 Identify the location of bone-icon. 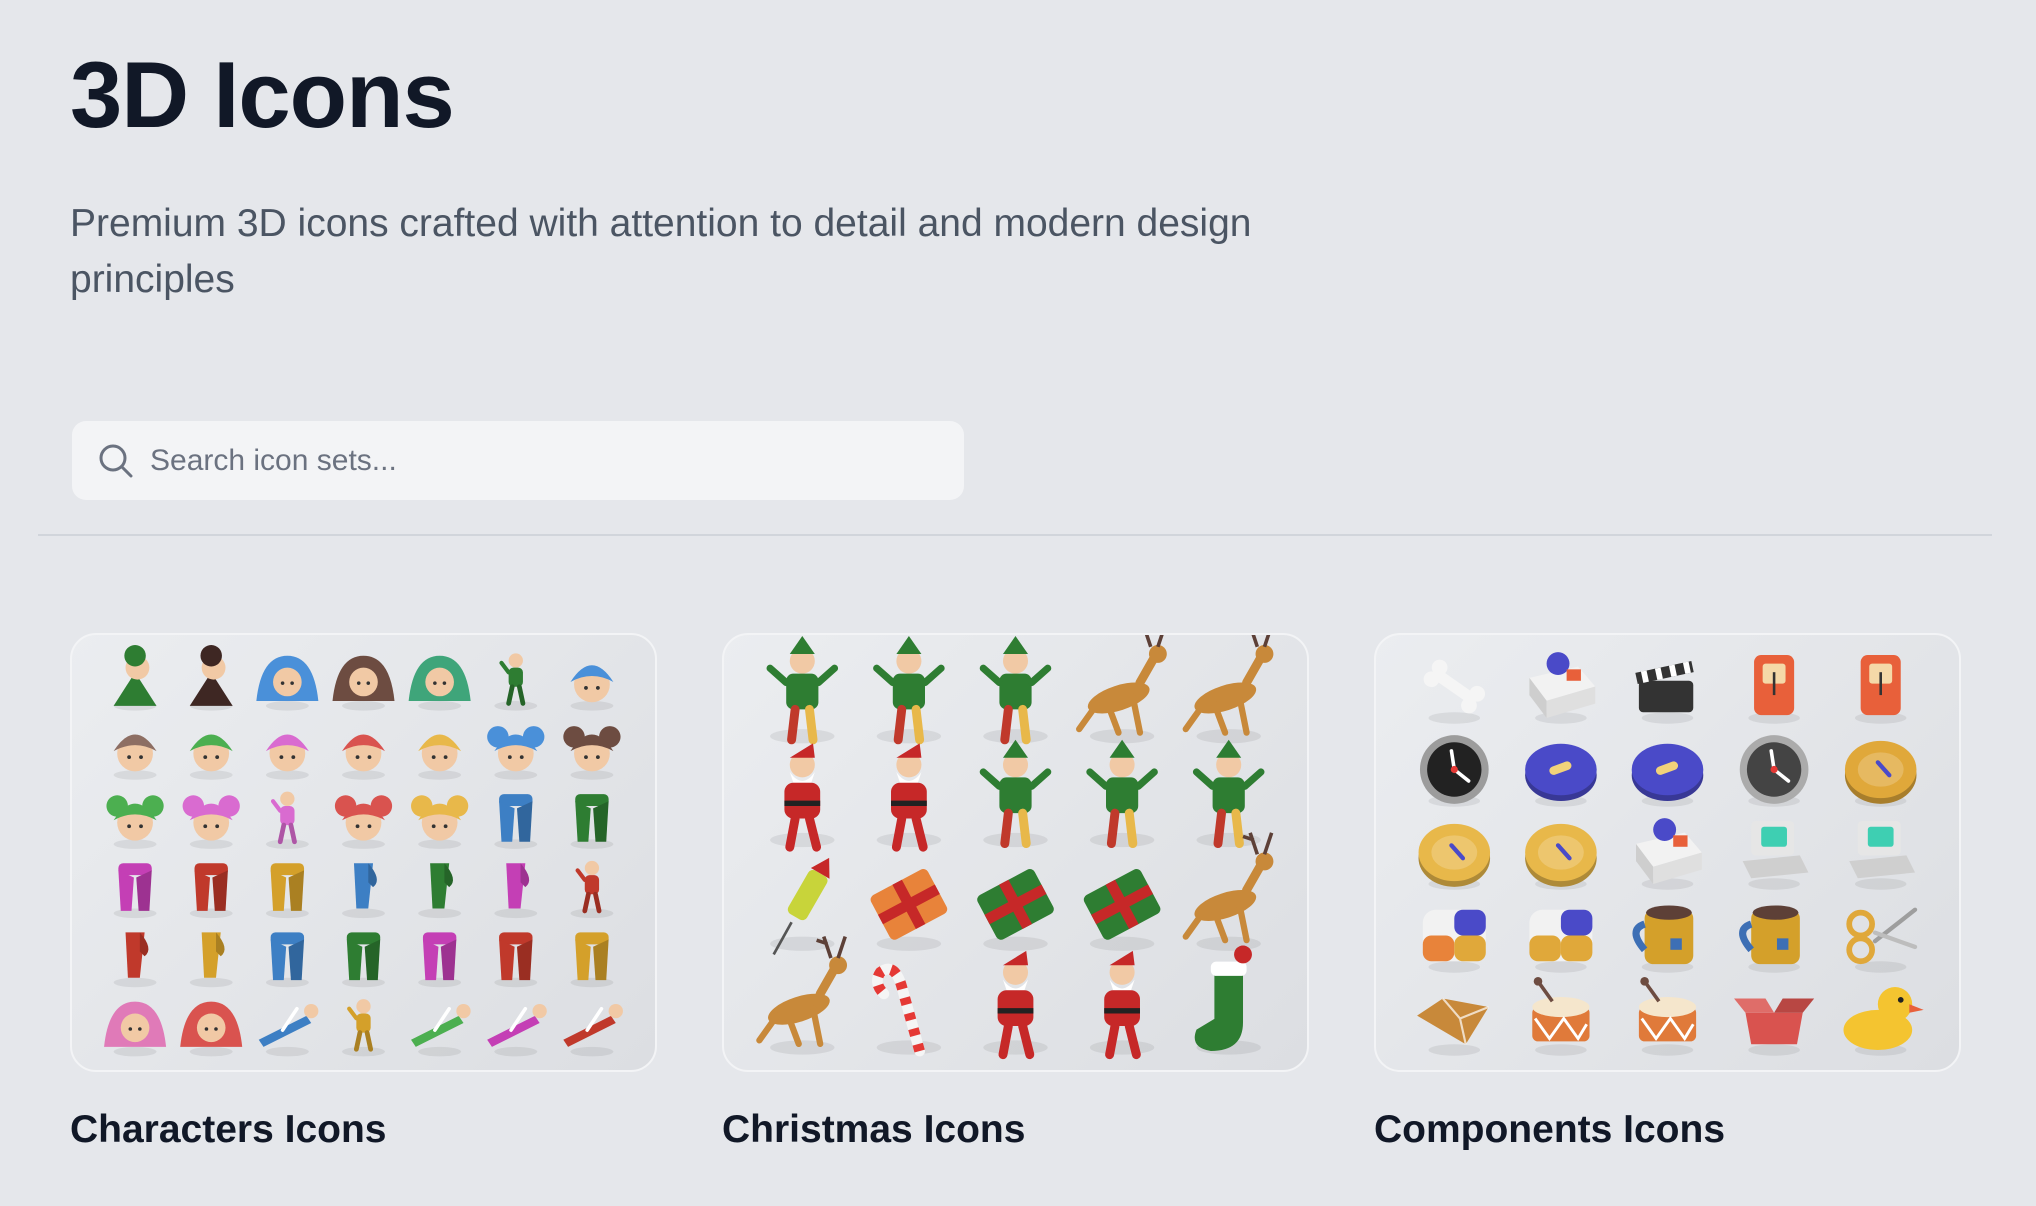
(1454, 691).